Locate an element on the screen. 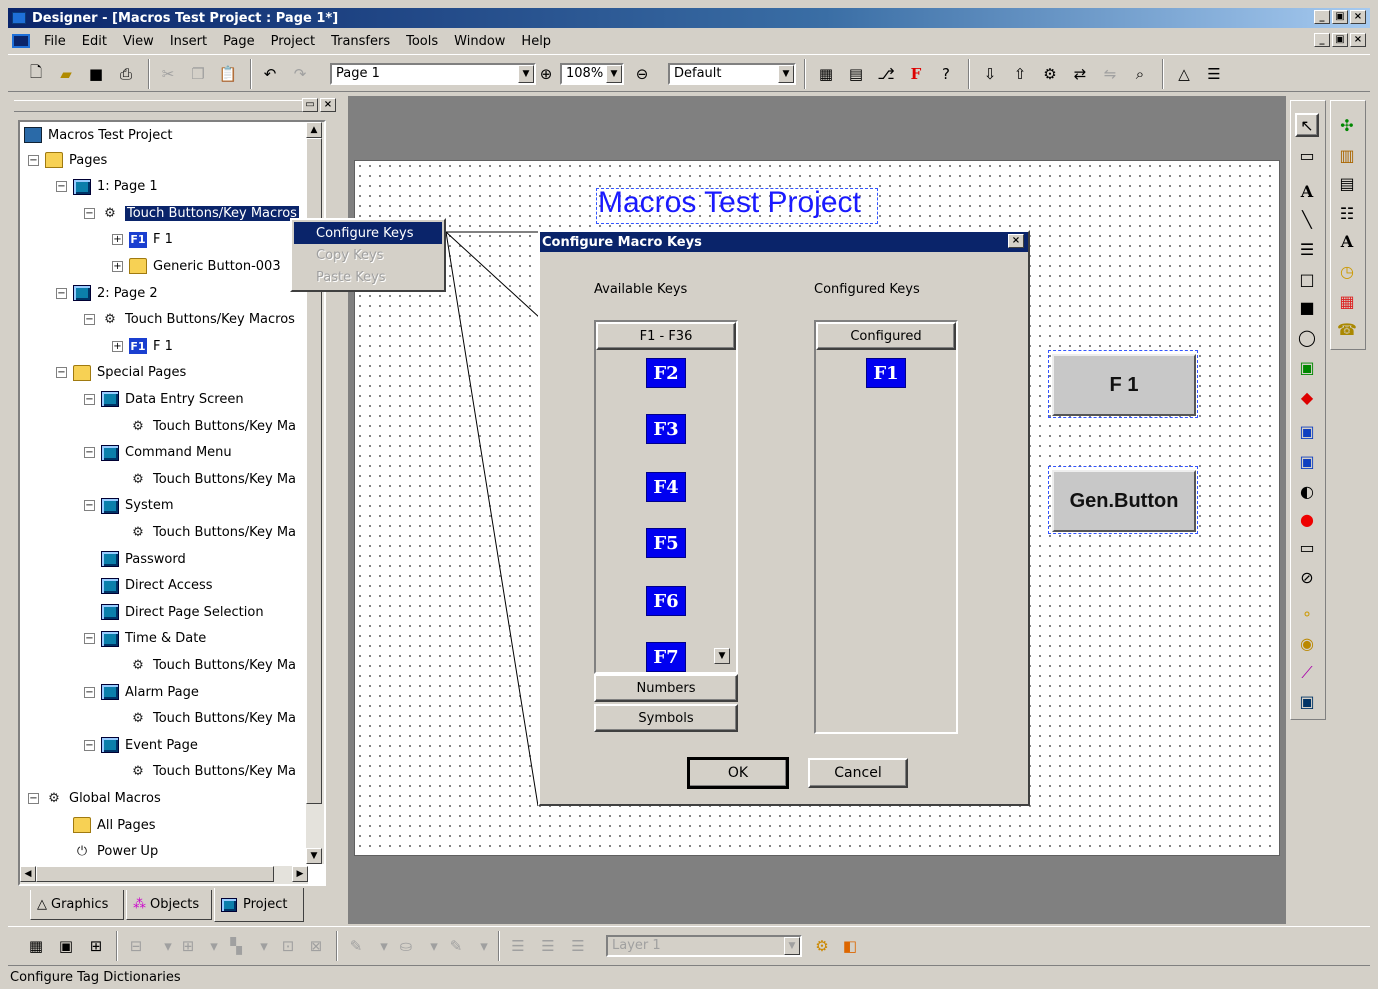  available-key-chip: F4 is located at coordinates (666, 487).